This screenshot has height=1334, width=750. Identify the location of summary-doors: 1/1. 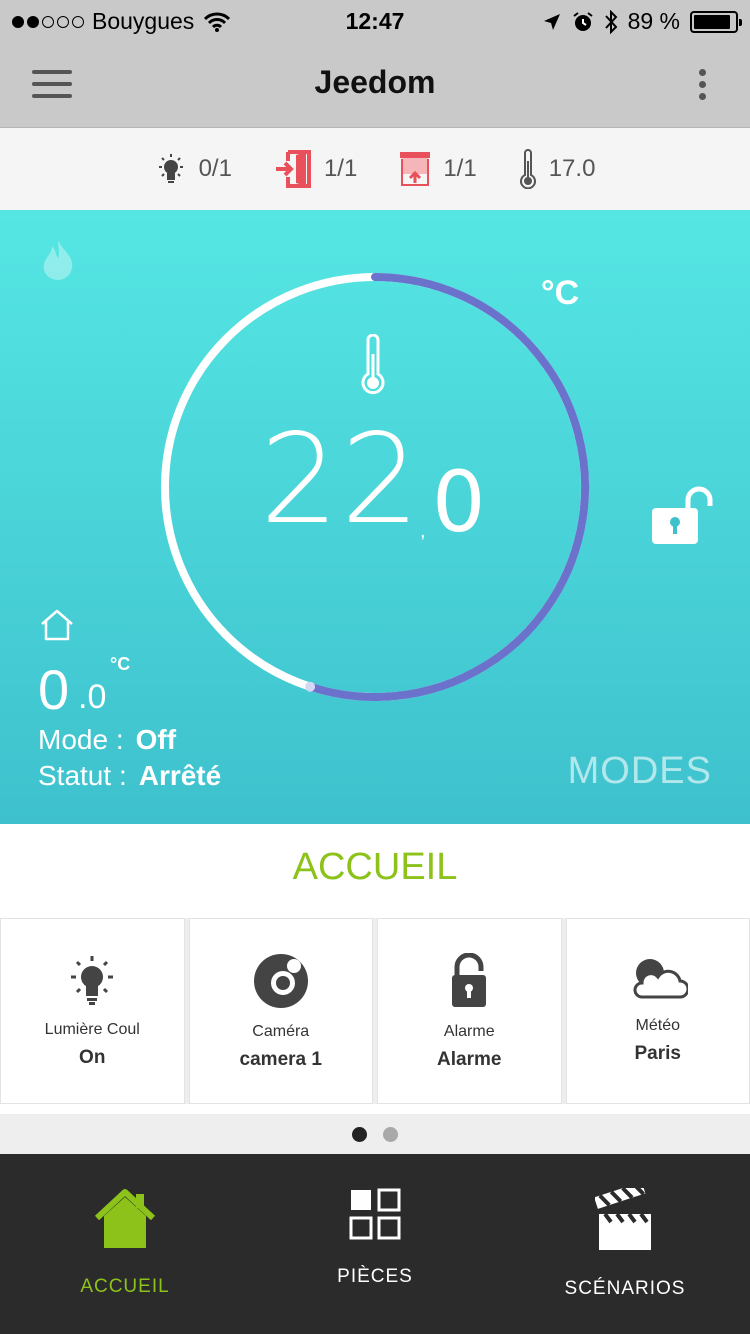
(315, 169).